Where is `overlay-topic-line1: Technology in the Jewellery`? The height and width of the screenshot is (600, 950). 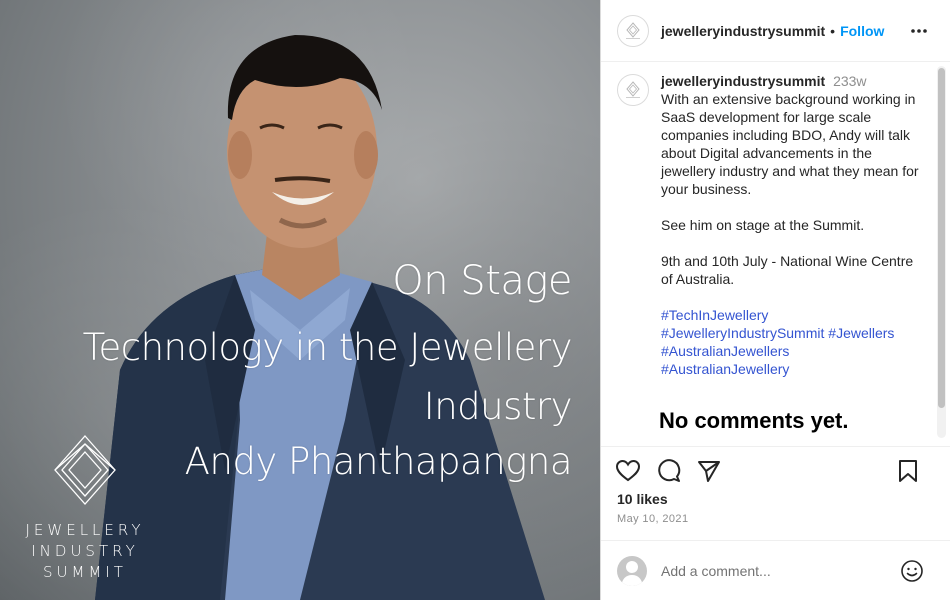
overlay-topic-line1: Technology in the Jewellery is located at coordinates (327, 347).